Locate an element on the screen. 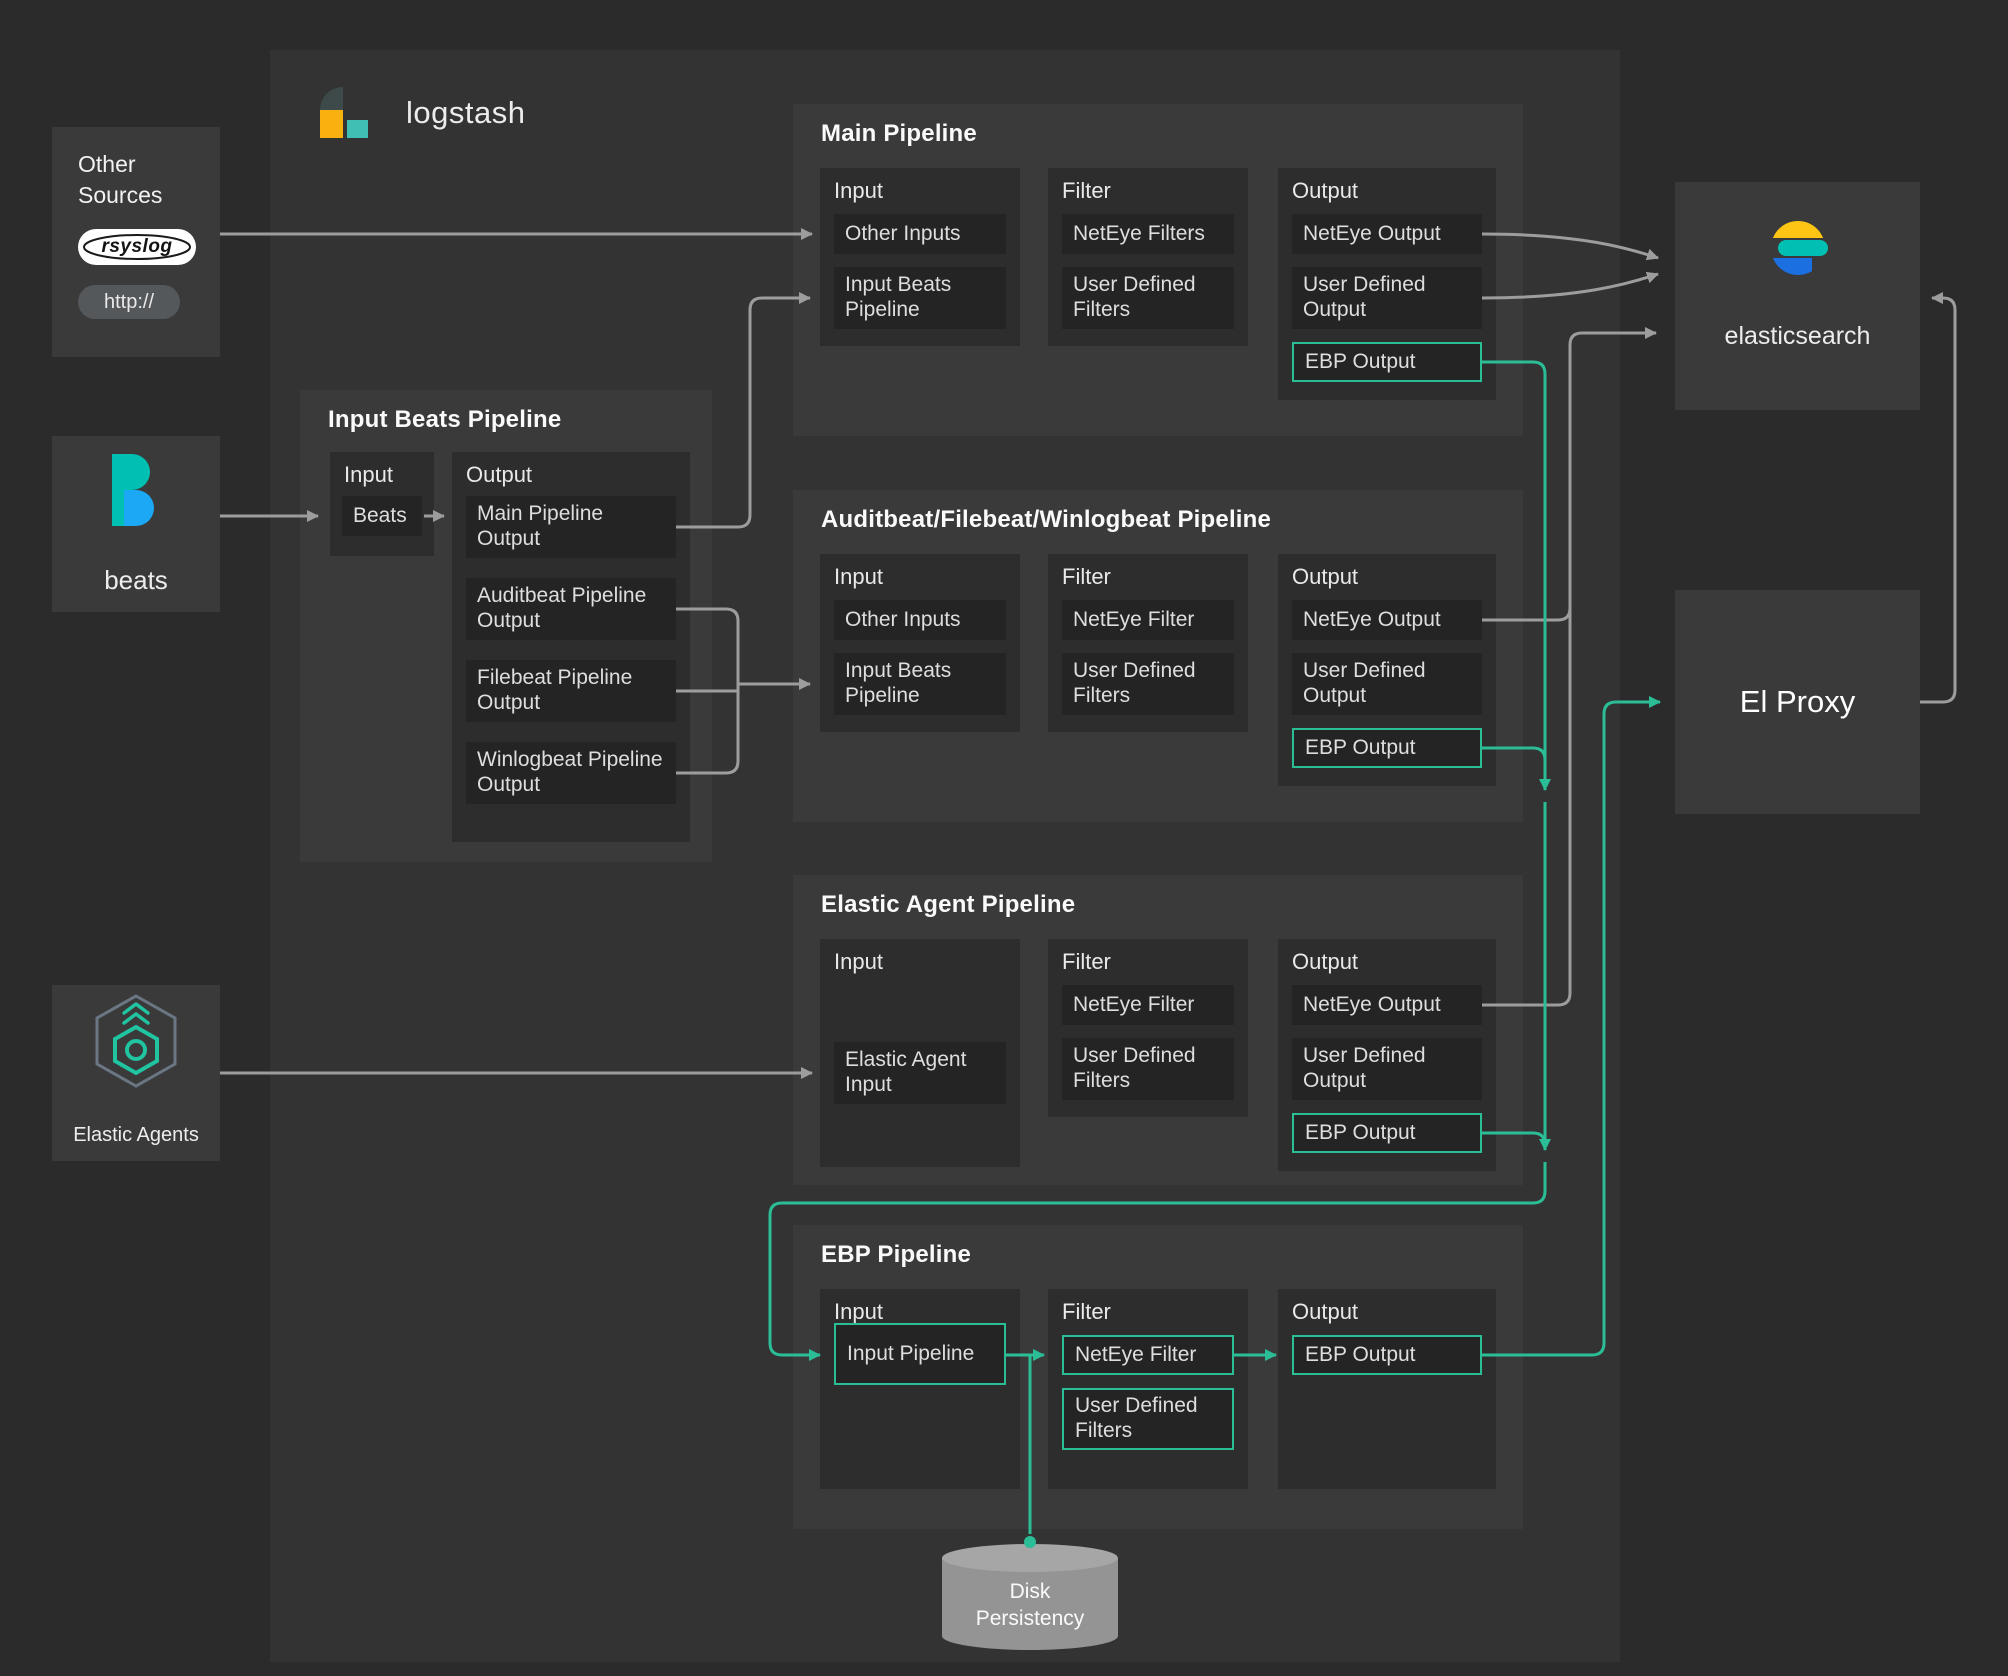 The image size is (2008, 1676). node-winlogbeat-pipeline-output: Winlogbeat Pipeline Output is located at coordinates (571, 773).